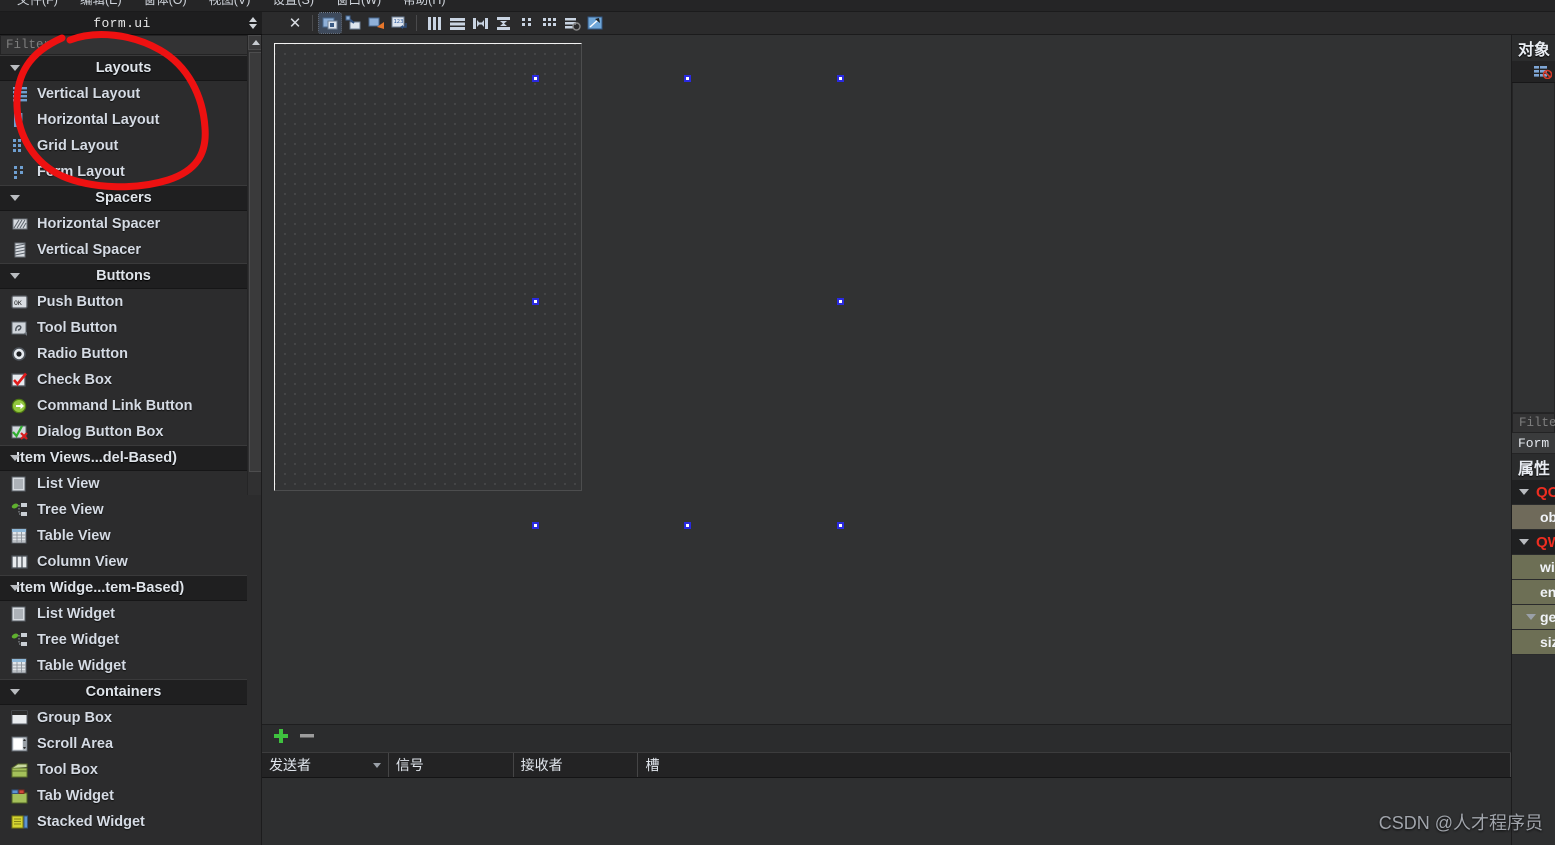 This screenshot has height=845, width=1555. I want to click on signal-slot-column-header-2: 接收者, so click(576, 765).